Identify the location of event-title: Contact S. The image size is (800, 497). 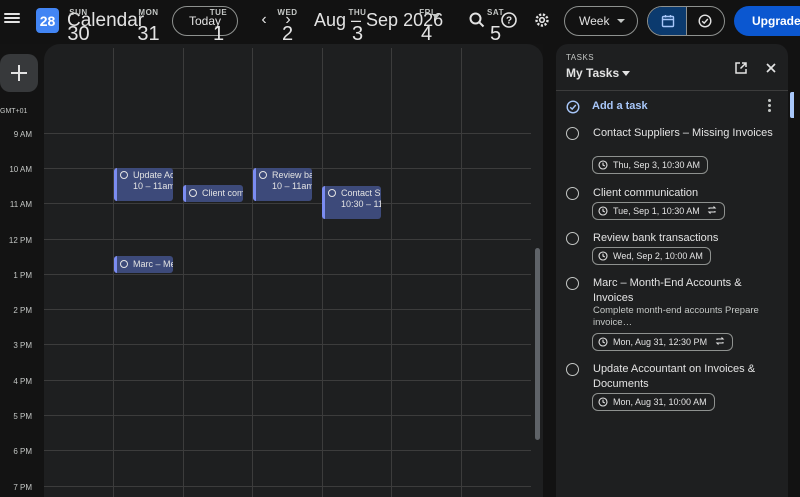
(361, 193).